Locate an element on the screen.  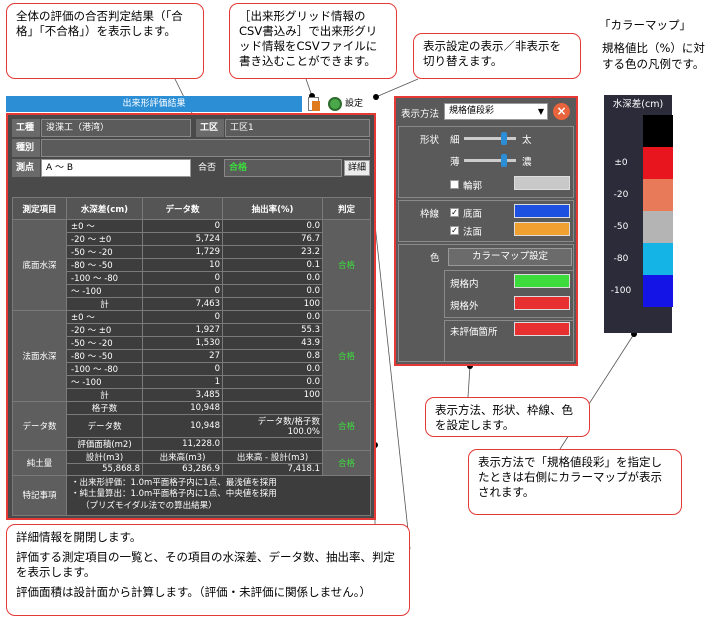
outline-color-swatch is located at coordinates (542, 183).